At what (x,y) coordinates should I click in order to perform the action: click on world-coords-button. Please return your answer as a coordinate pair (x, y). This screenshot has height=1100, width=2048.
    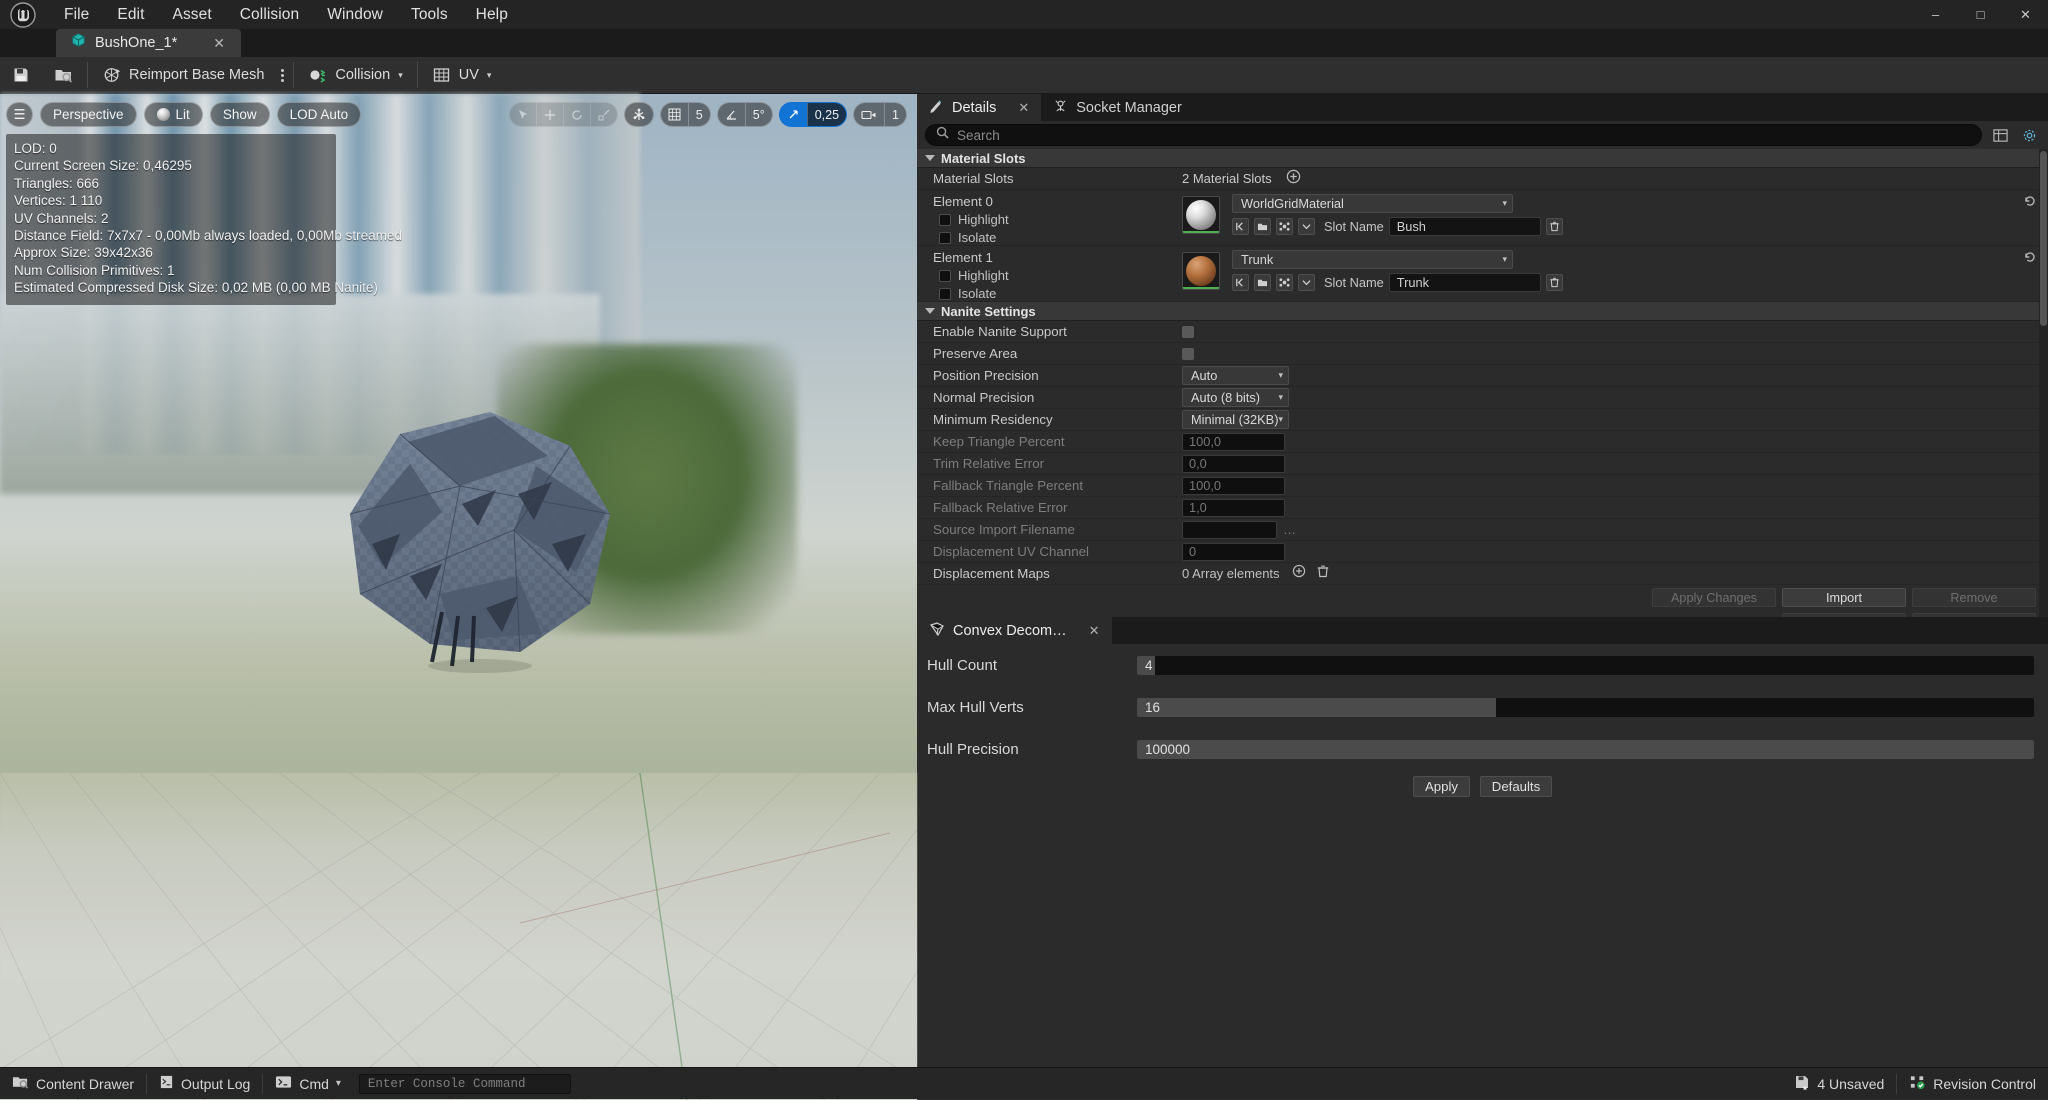
    Looking at the image, I should click on (639, 114).